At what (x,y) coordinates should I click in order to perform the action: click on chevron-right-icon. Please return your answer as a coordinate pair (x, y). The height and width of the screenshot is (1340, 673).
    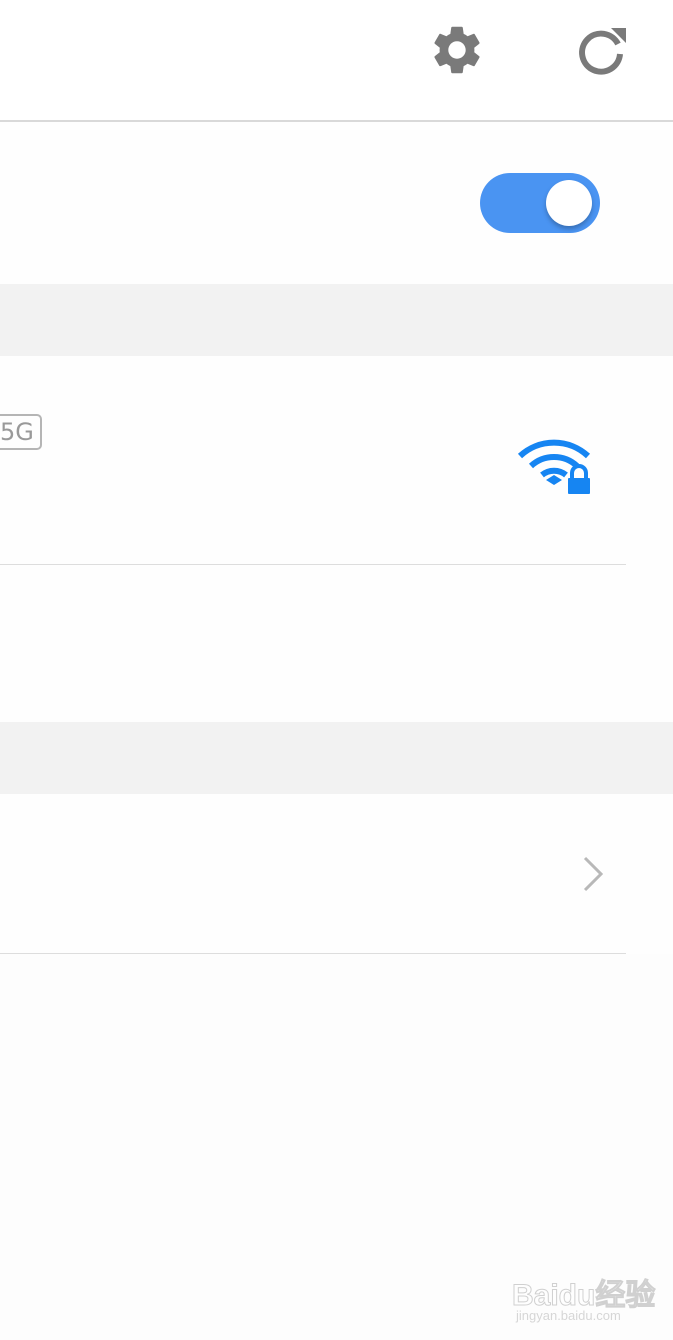
    Looking at the image, I should click on (593, 874).